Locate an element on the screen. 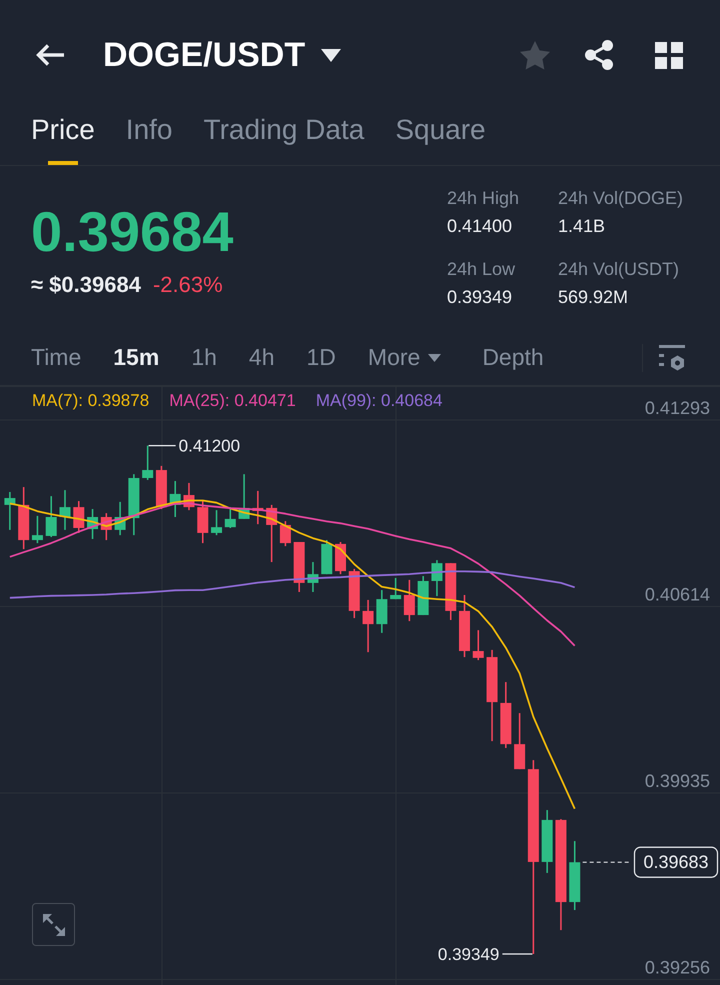 This screenshot has height=985, width=720. stat-value: 0.41400 is located at coordinates (480, 226).